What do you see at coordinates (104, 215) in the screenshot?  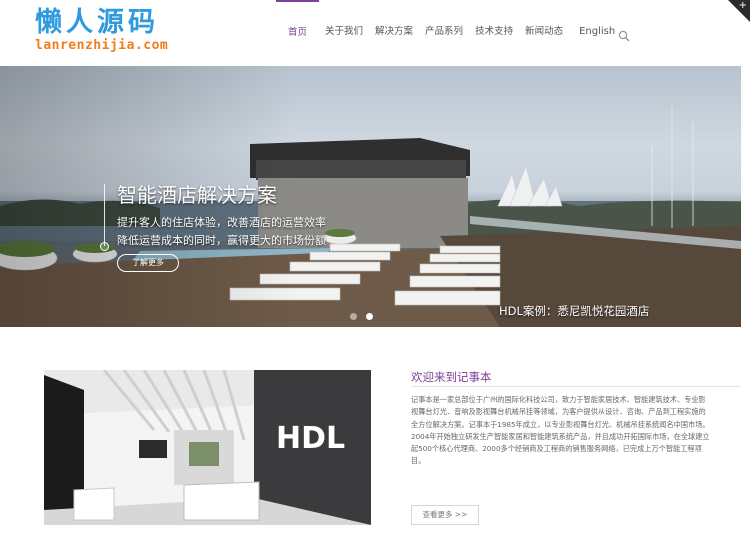 I see `hero-accent-line` at bounding box center [104, 215].